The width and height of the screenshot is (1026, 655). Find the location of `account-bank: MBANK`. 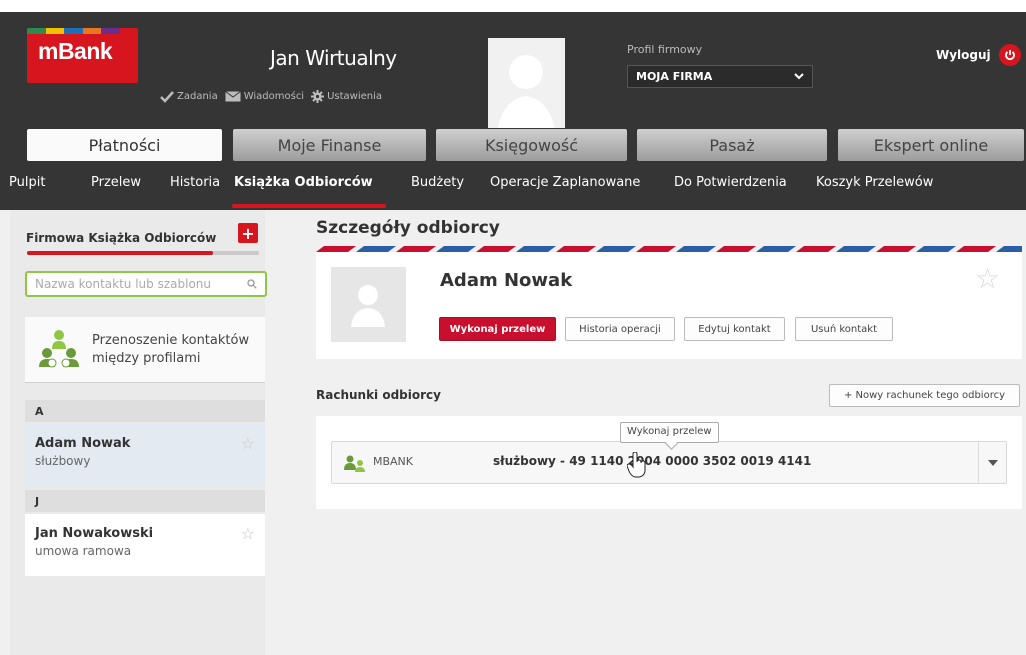

account-bank: MBANK is located at coordinates (393, 461).